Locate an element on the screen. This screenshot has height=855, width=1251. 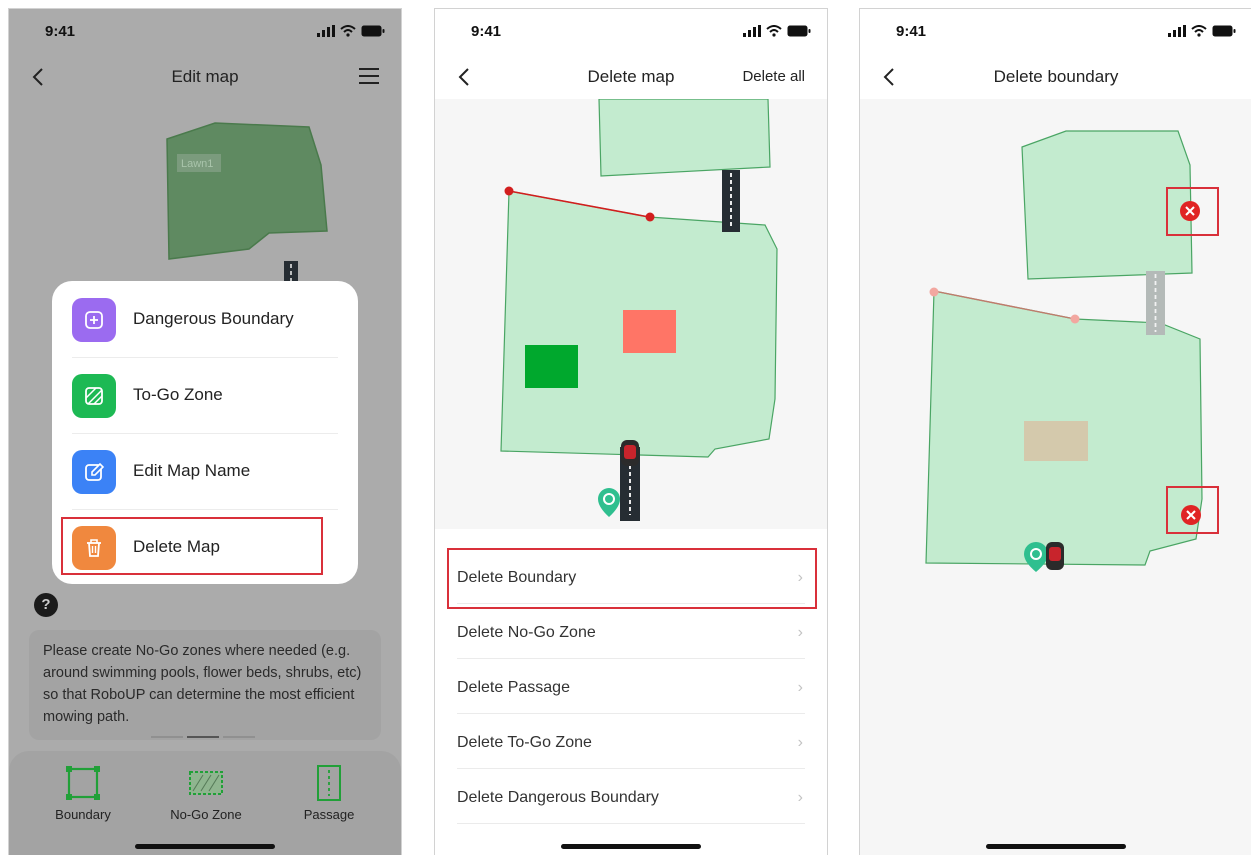
tool-passage: Passage is located at coordinates (329, 792).